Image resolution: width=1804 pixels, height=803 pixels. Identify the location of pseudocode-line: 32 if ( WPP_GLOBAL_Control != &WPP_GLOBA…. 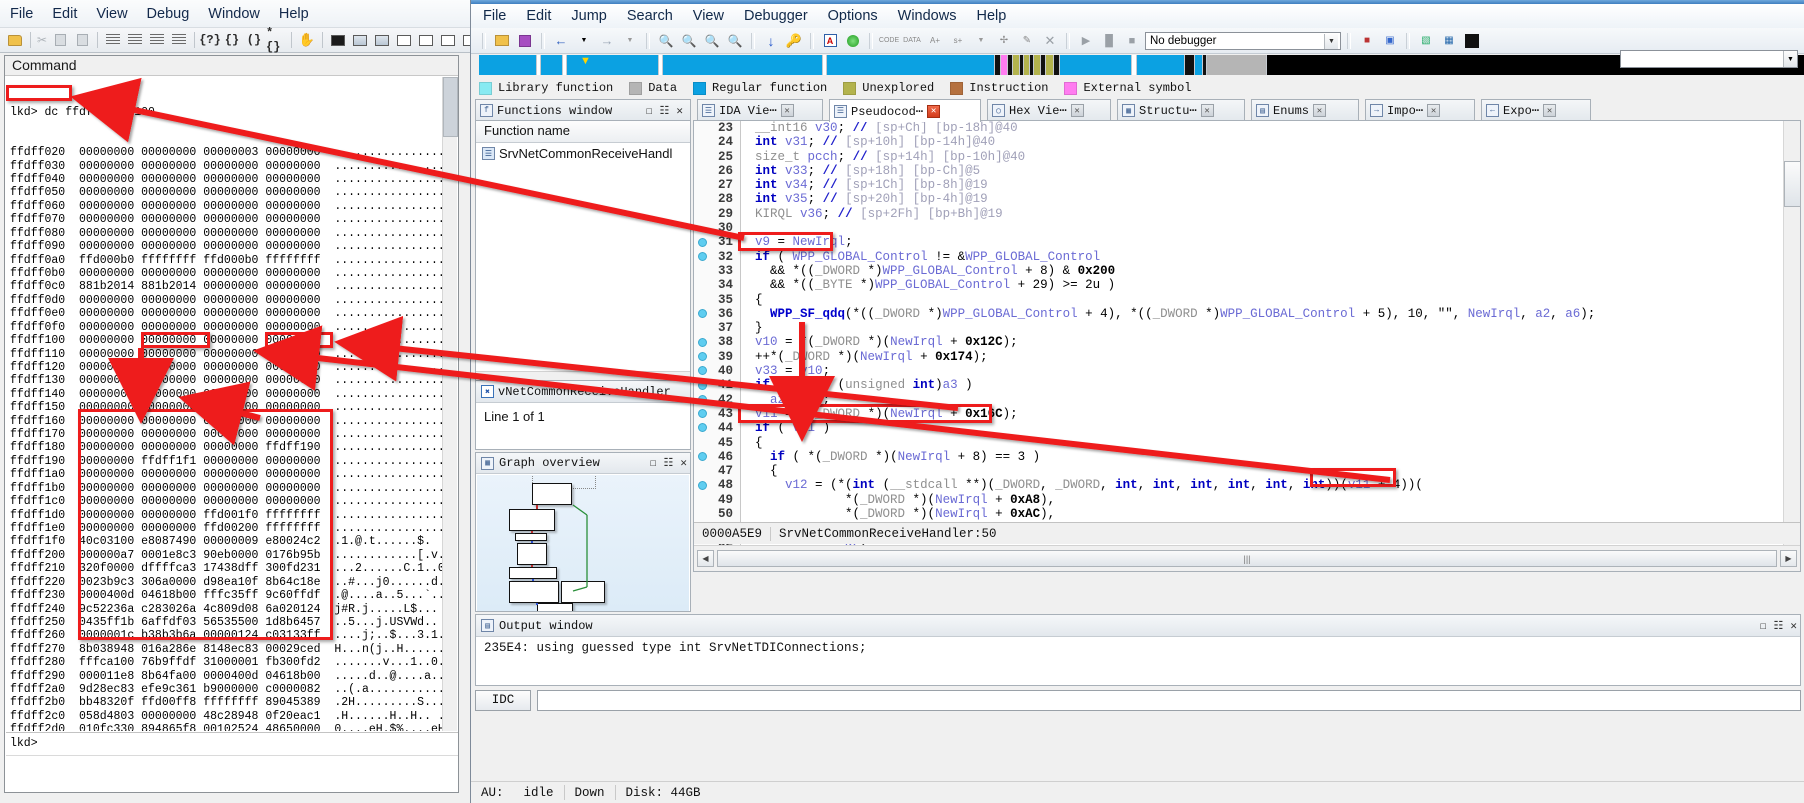
(1239, 257).